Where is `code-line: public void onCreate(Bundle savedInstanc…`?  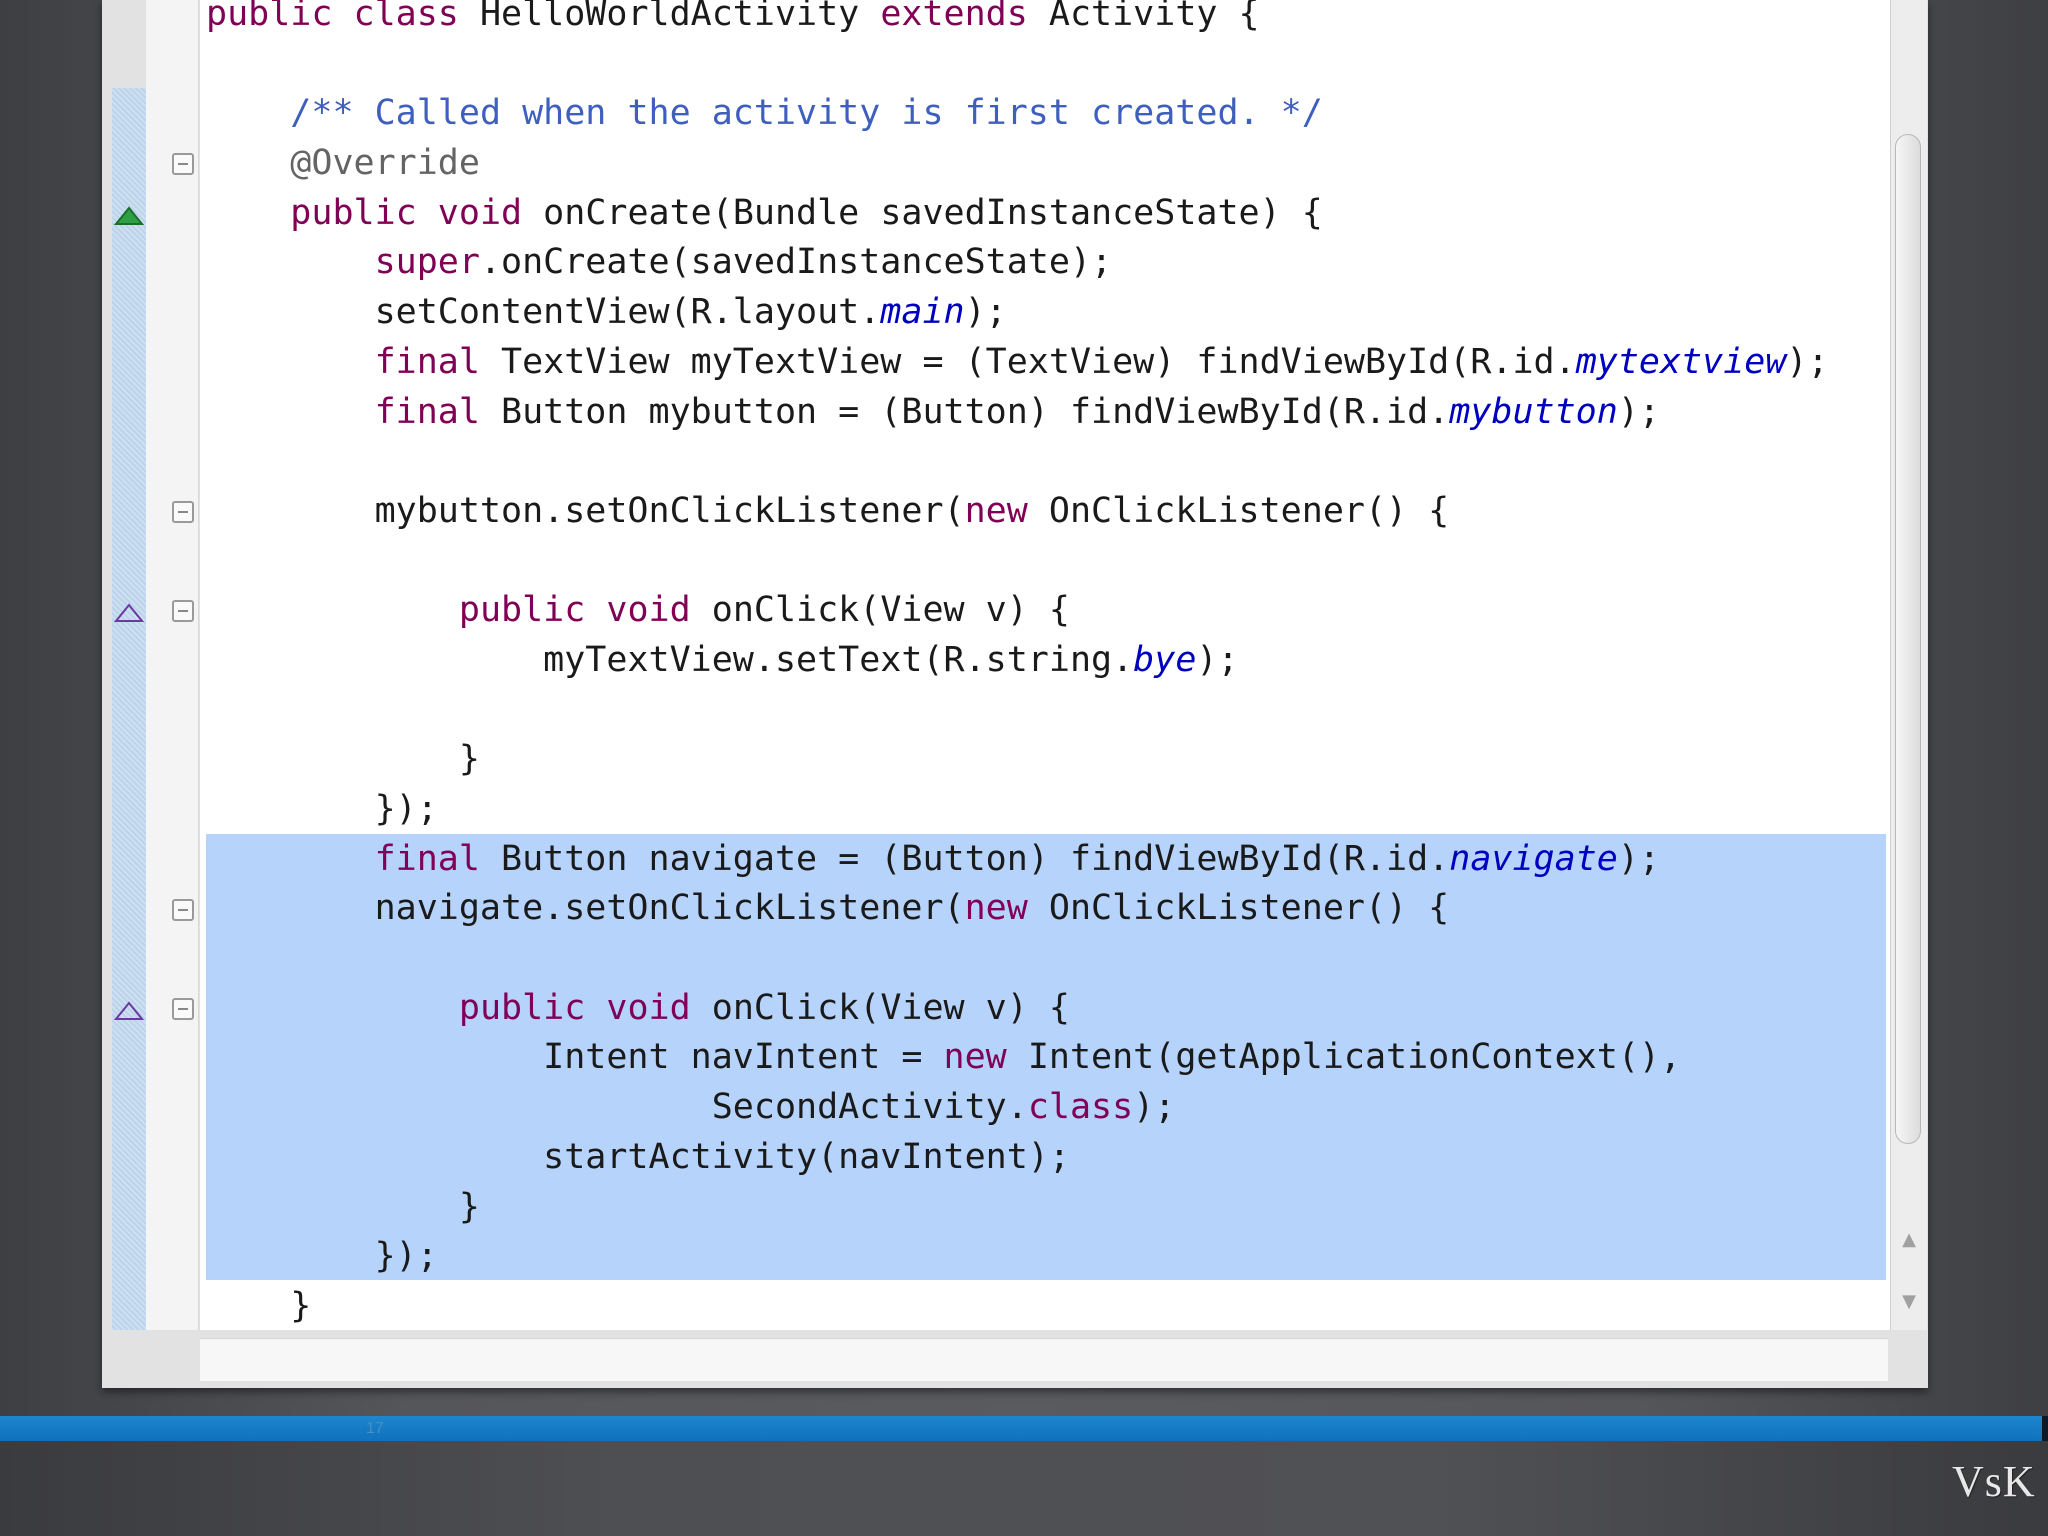
code-line: public void onCreate(Bundle savedInstanc… is located at coordinates (1017, 214).